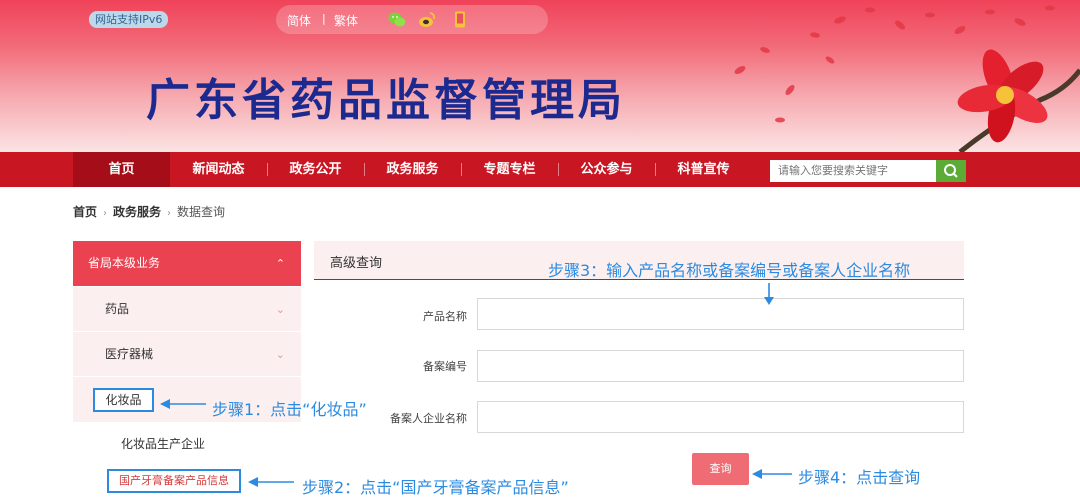  What do you see at coordinates (720, 417) in the screenshot?
I see `filer-company-input` at bounding box center [720, 417].